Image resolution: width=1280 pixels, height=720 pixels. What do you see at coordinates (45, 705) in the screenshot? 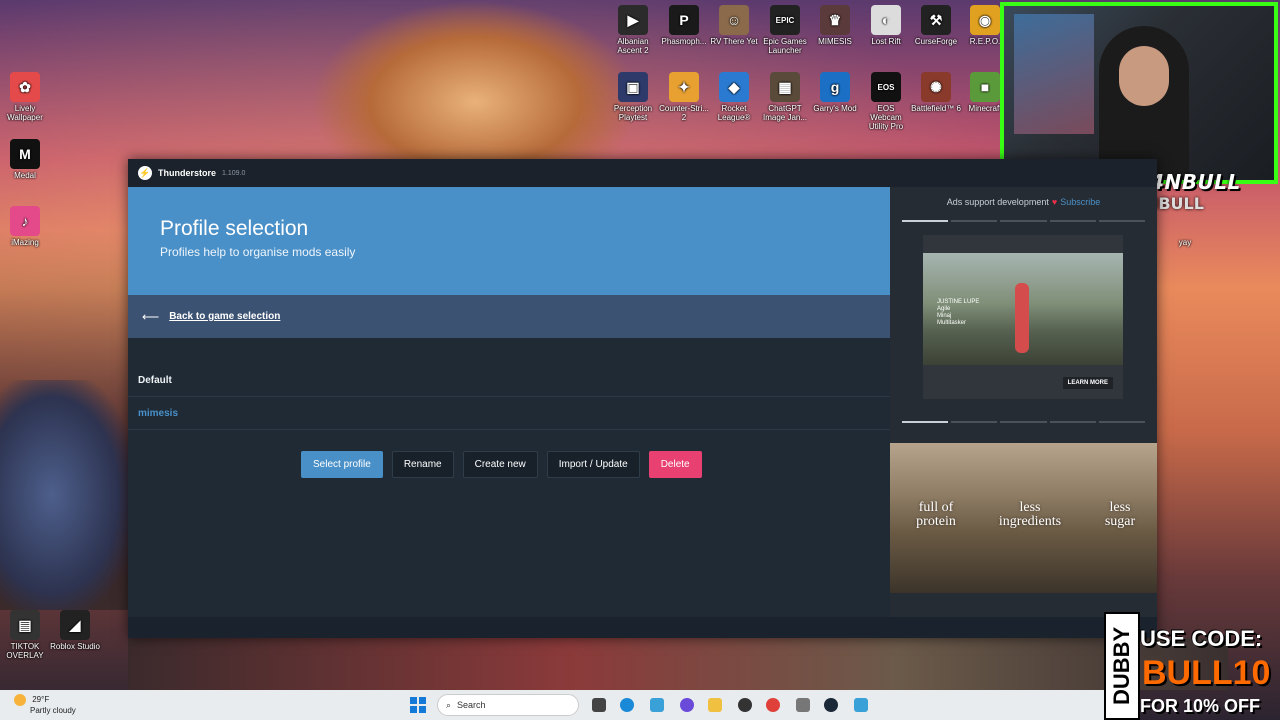
I see `weather-widget: 29°F Partly cloudy` at bounding box center [45, 705].